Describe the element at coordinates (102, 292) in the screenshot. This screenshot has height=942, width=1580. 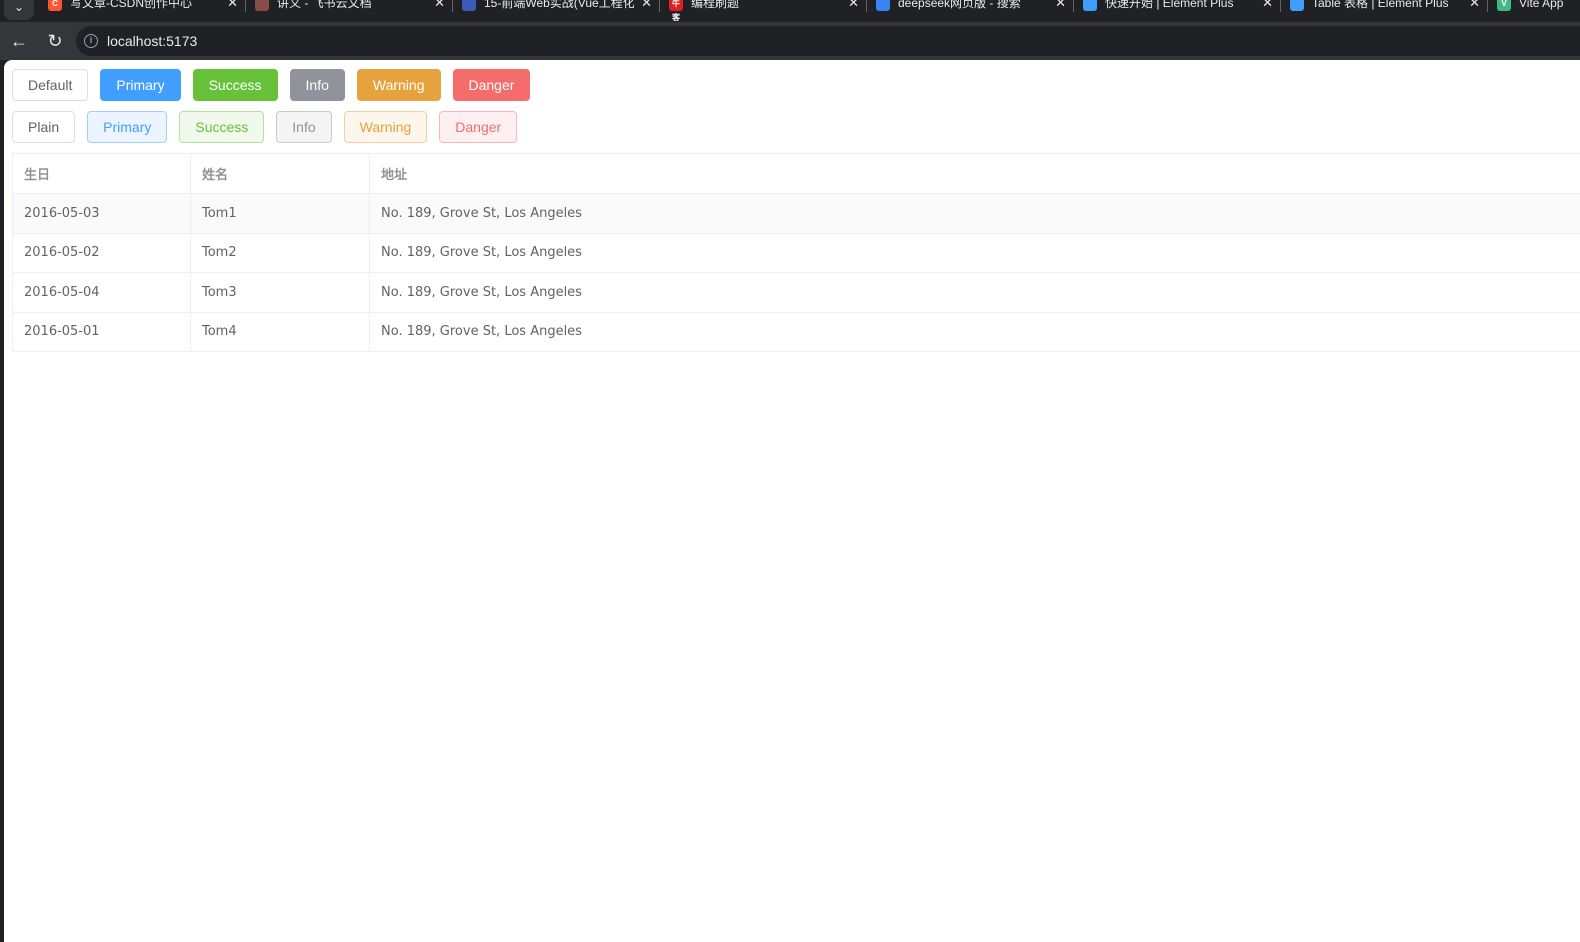
I see `cell-birthday: 2016-05-04` at that location.